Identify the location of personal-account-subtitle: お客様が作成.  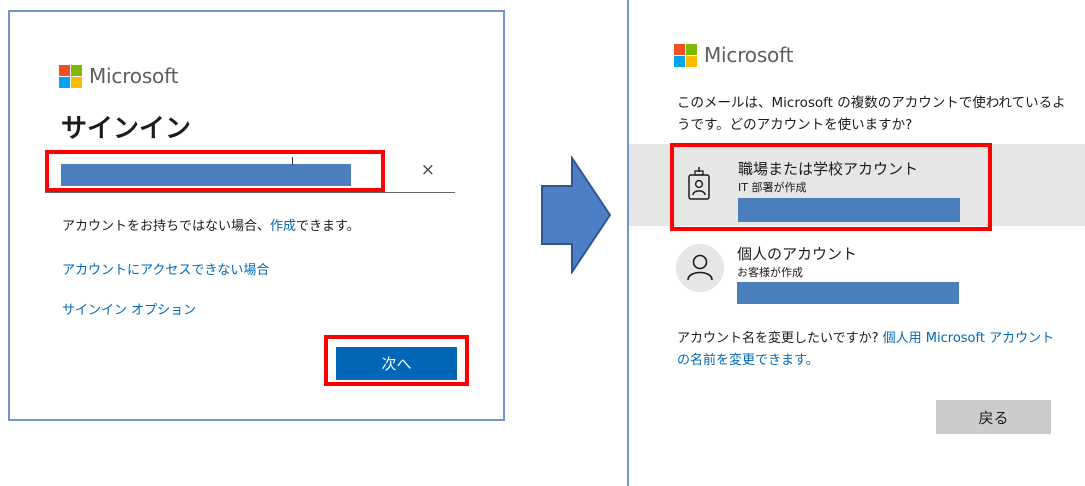
(770, 272).